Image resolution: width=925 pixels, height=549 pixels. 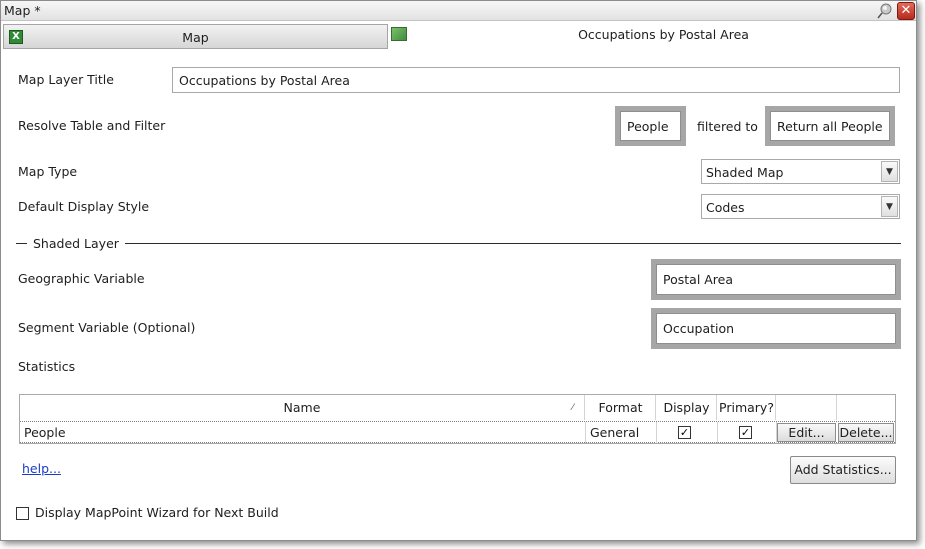 What do you see at coordinates (725, 207) in the screenshot?
I see `display-style-value: Codes` at bounding box center [725, 207].